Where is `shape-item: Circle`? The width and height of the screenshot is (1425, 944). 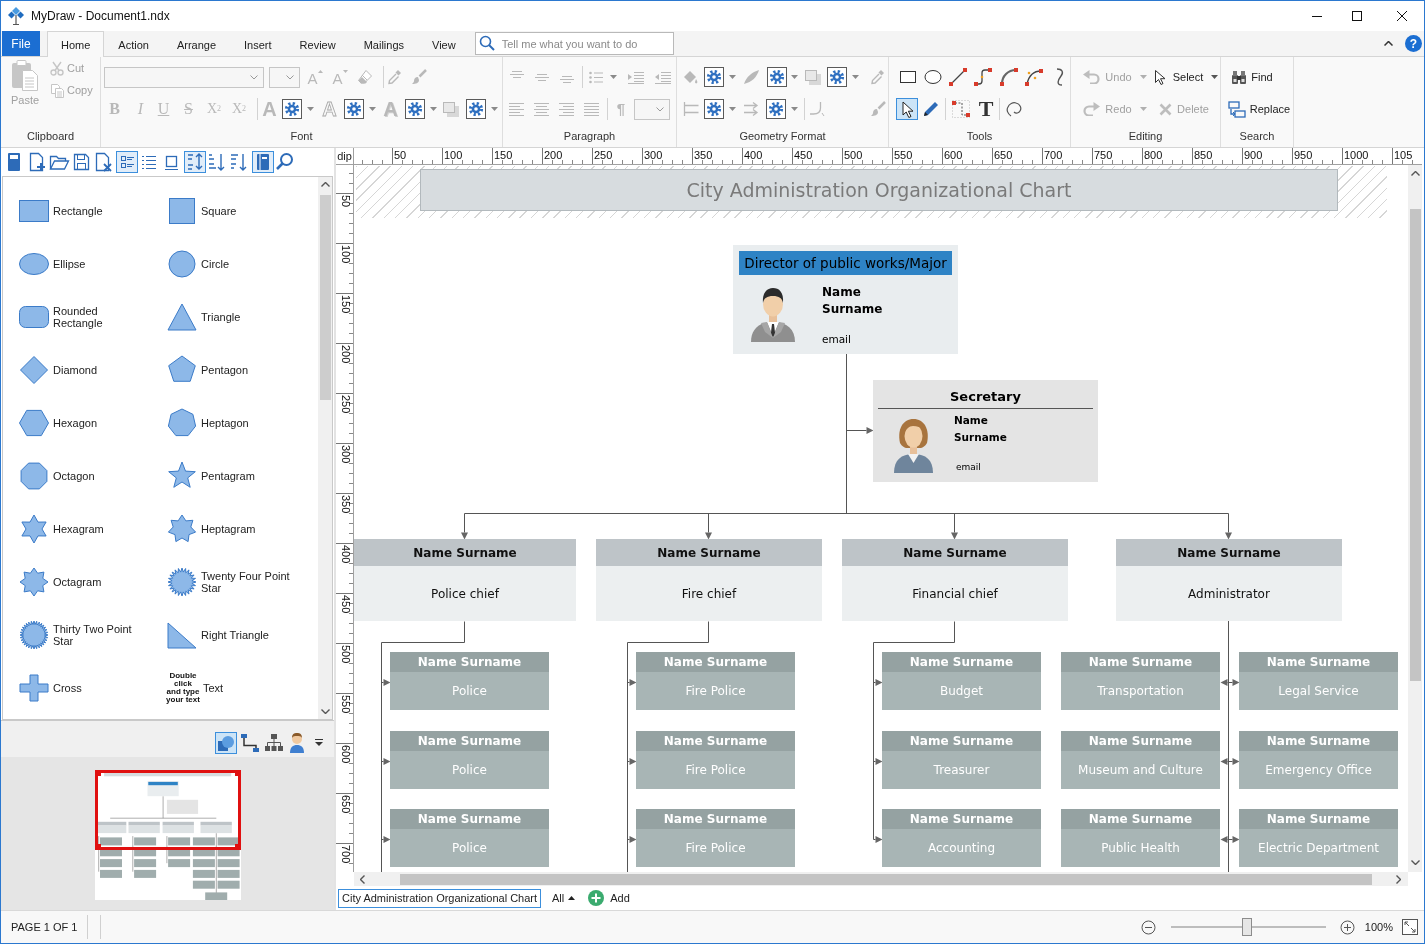
shape-item: Circle is located at coordinates (229, 263).